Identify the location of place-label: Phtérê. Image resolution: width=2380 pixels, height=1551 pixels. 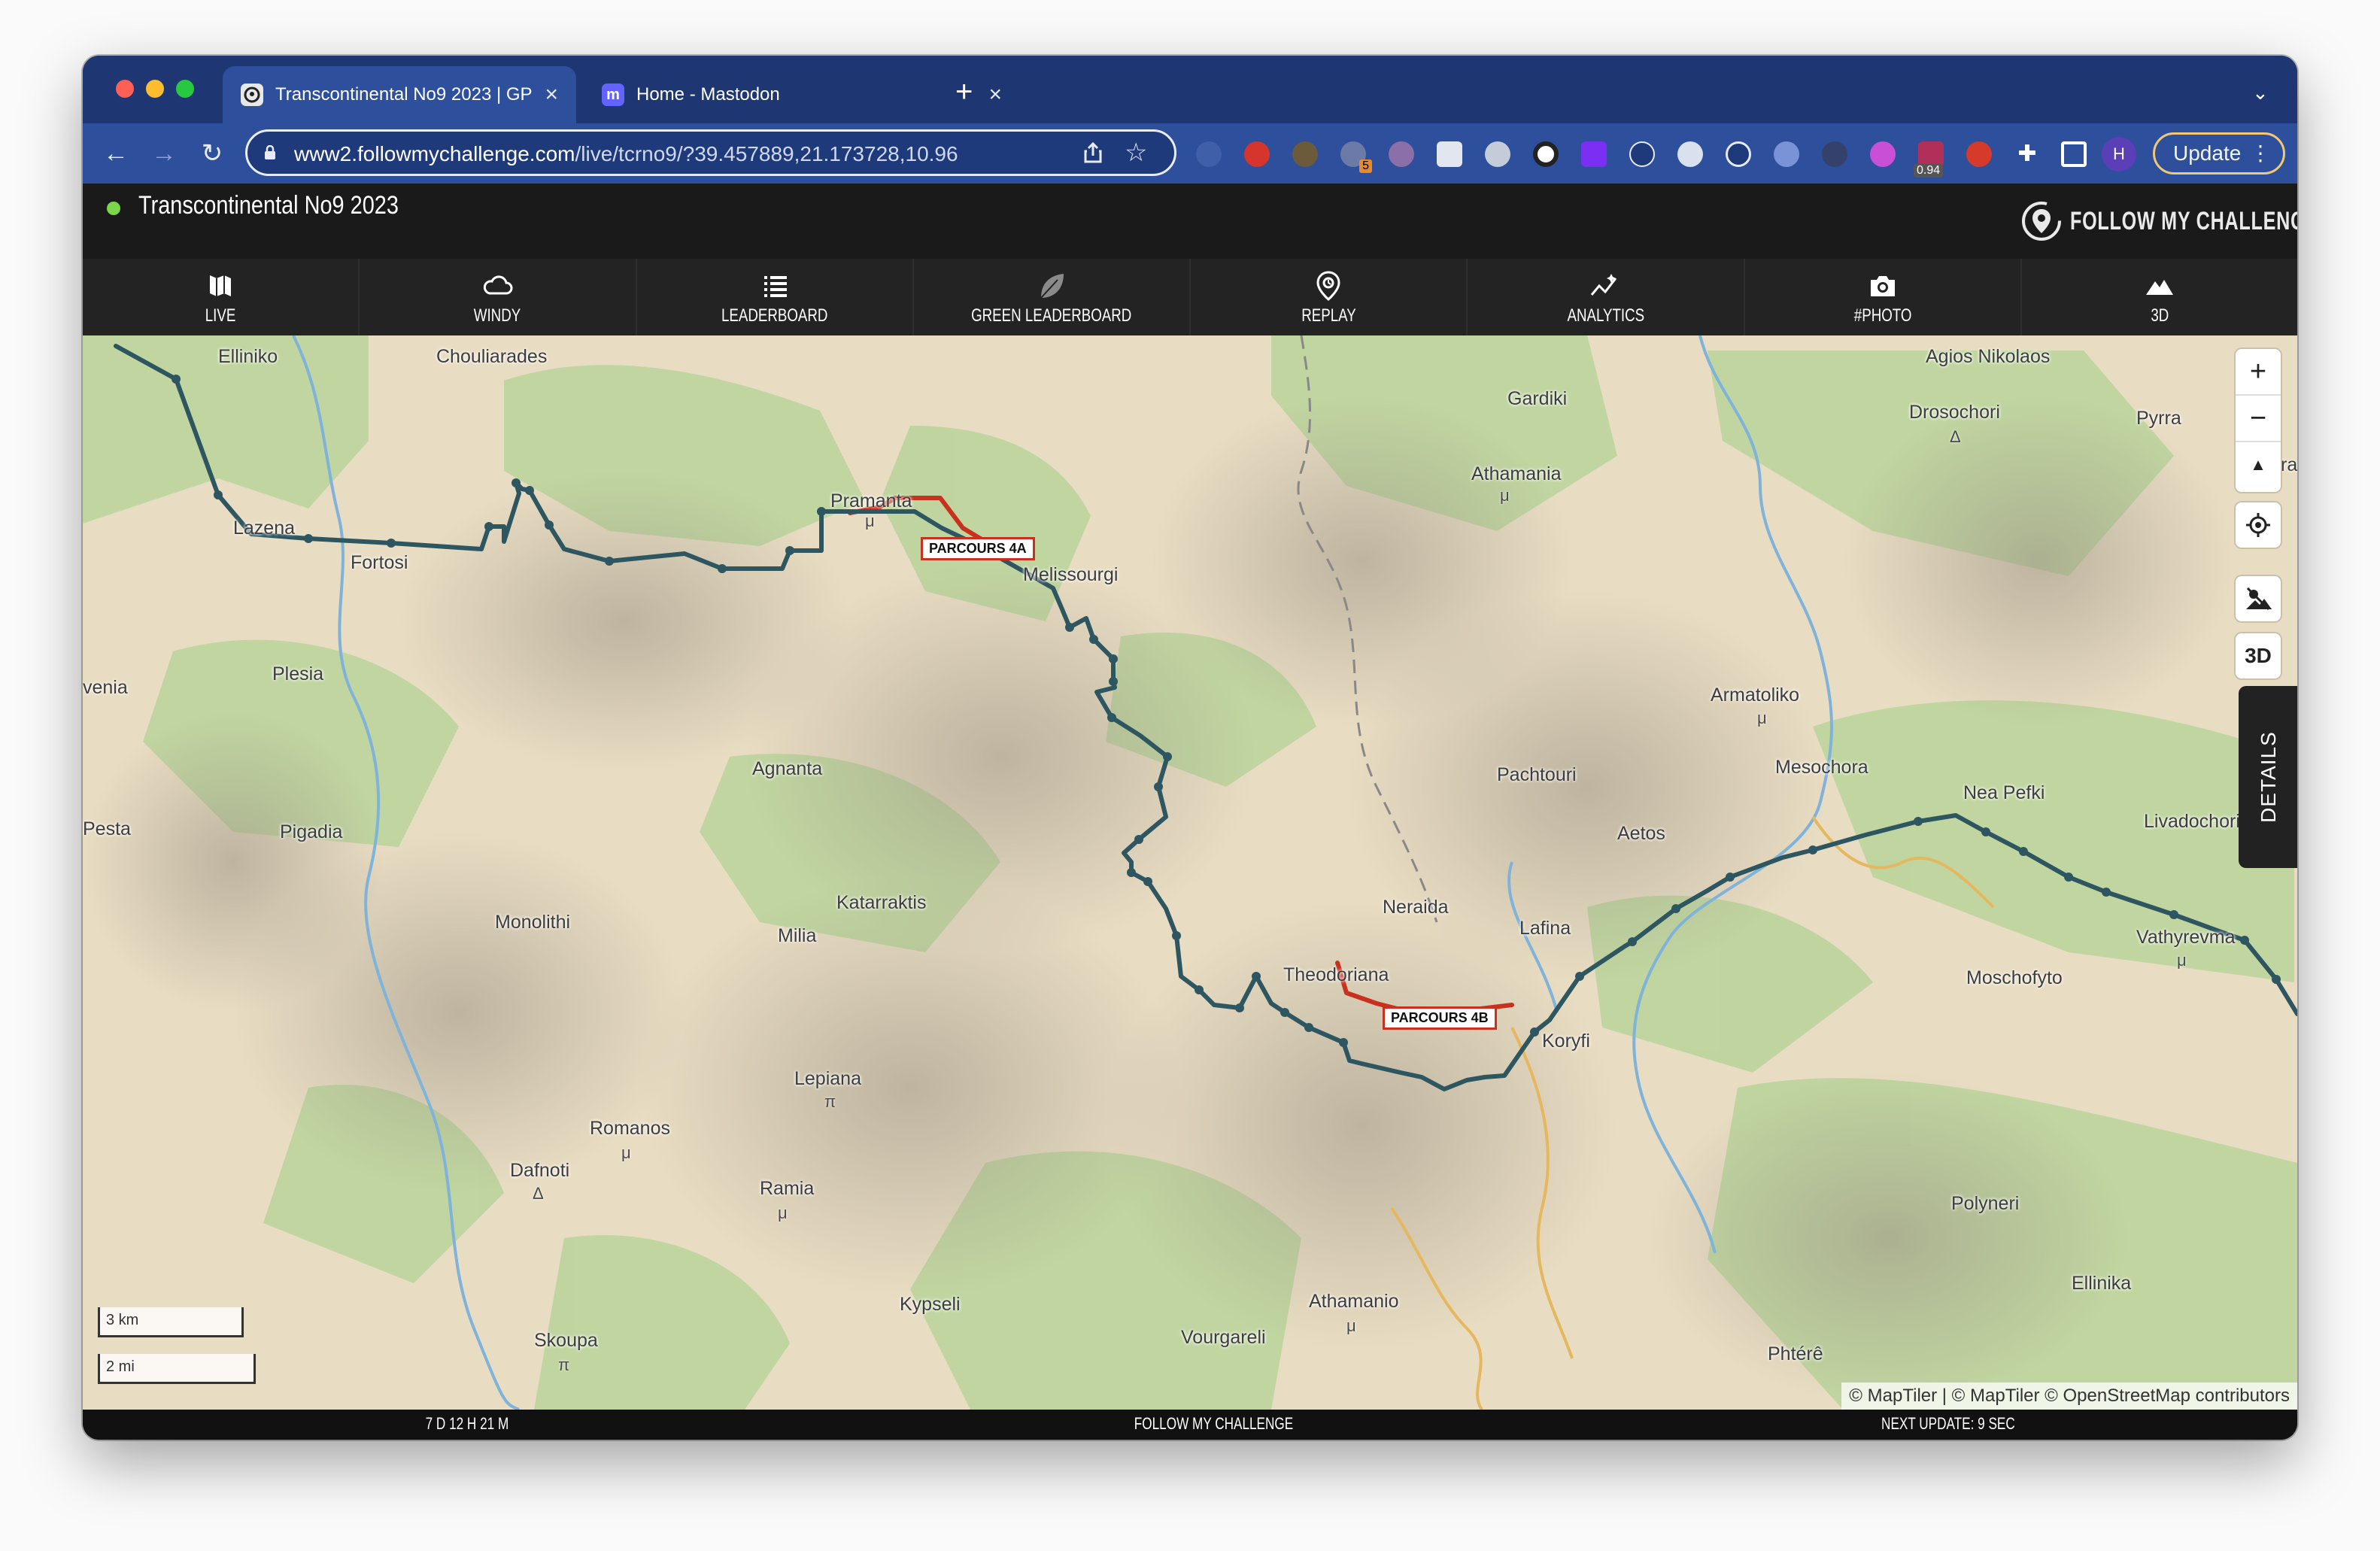
(1795, 1354).